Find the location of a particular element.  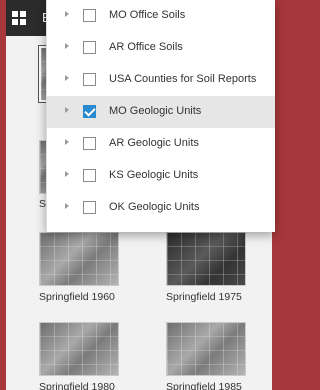

layer-label: MO Office Soils is located at coordinates (147, 15).